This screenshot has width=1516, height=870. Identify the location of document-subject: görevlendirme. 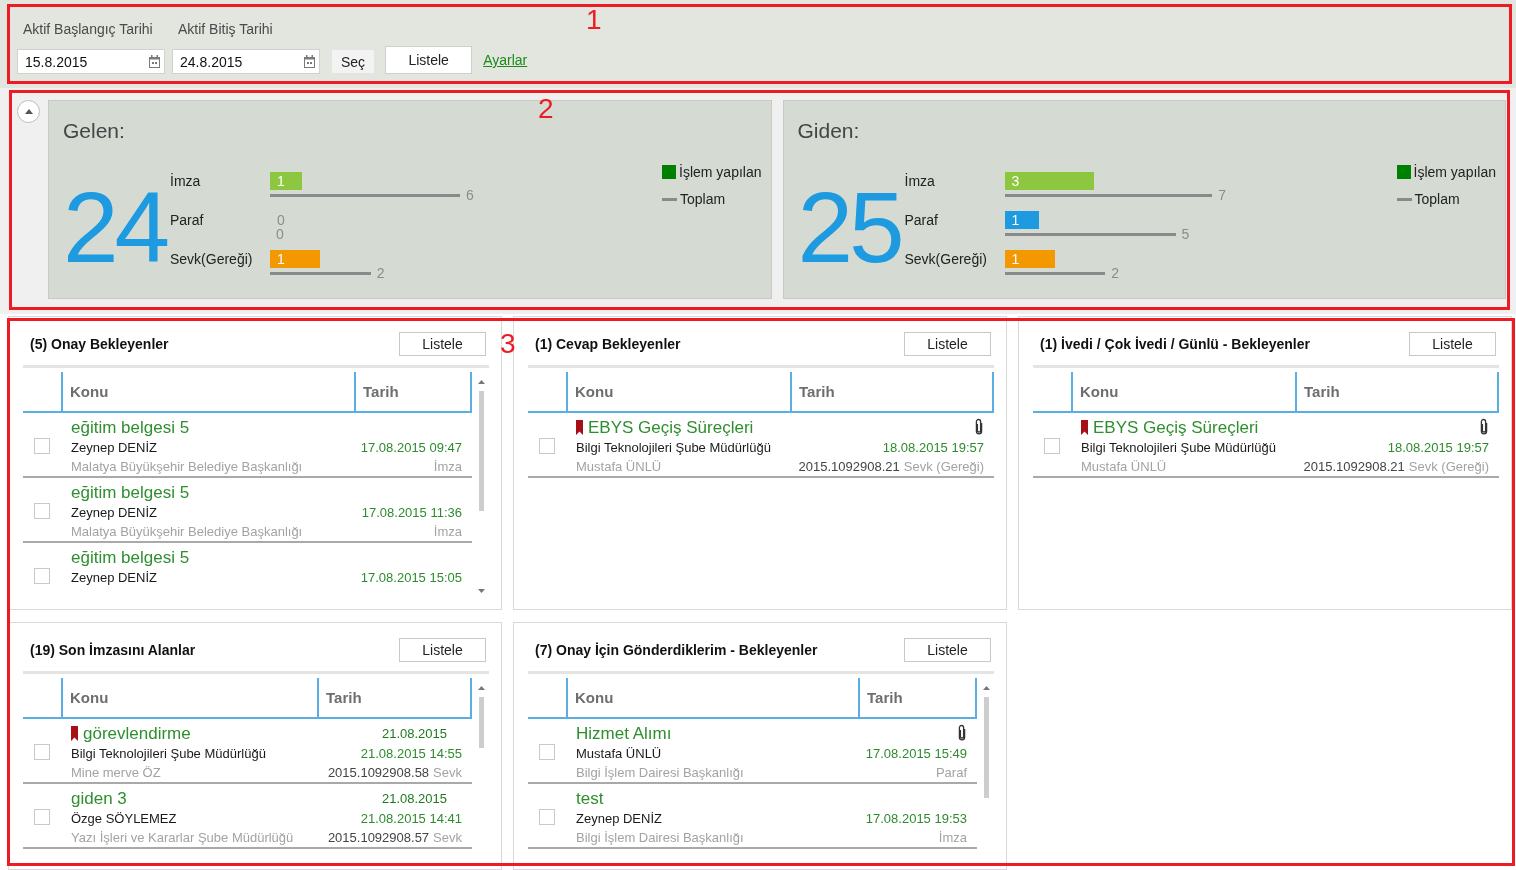
(137, 733).